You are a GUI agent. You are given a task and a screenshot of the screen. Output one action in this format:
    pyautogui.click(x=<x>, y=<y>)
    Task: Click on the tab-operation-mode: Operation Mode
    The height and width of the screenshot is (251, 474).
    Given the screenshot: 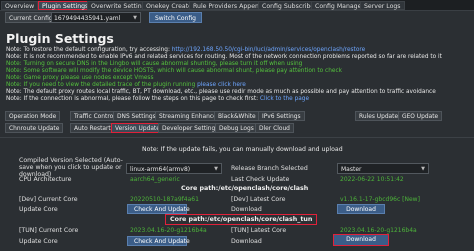 What is the action you would take?
    pyautogui.click(x=33, y=116)
    